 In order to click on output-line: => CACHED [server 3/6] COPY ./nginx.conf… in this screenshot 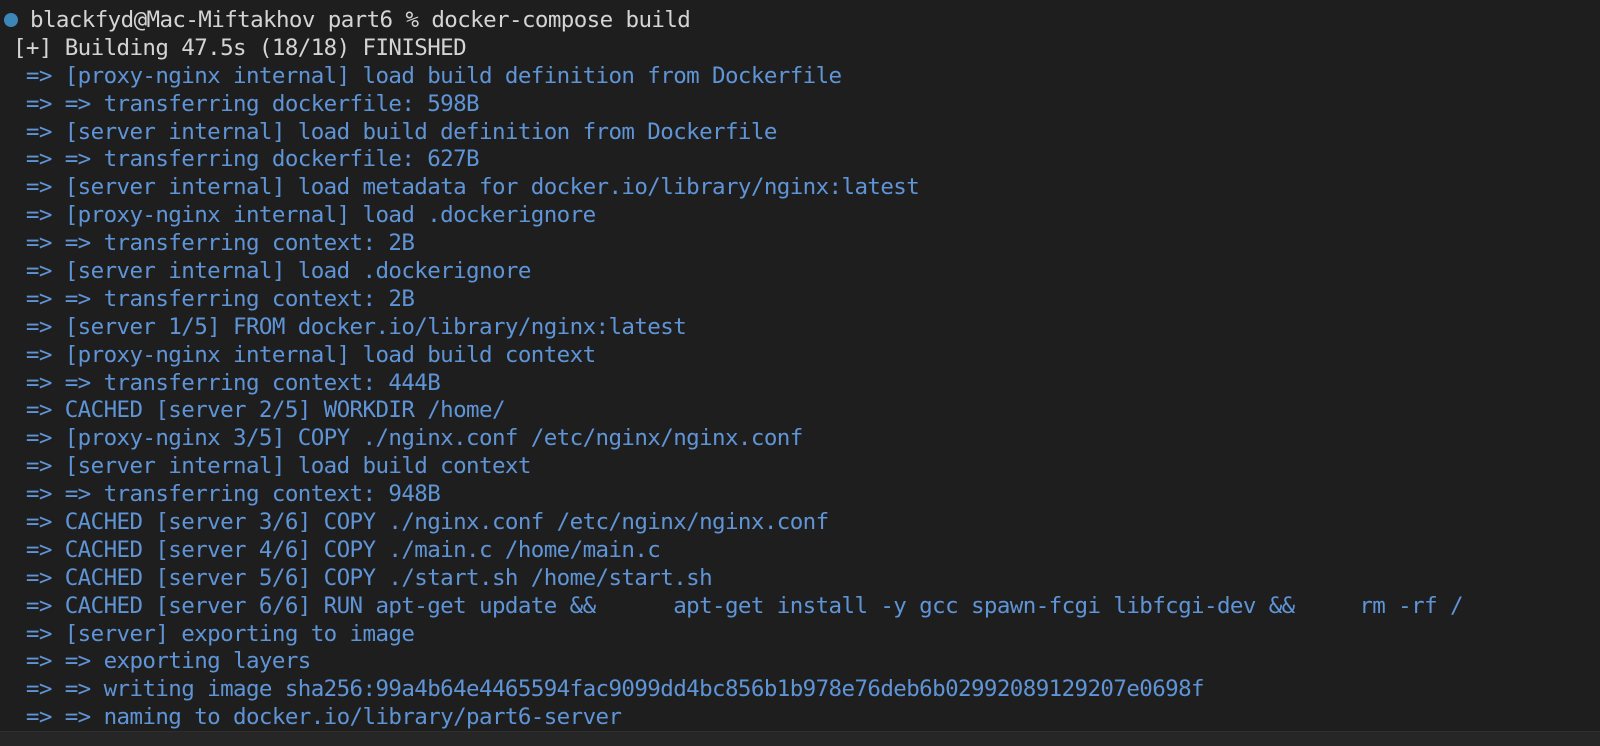, I will do `click(414, 522)`.